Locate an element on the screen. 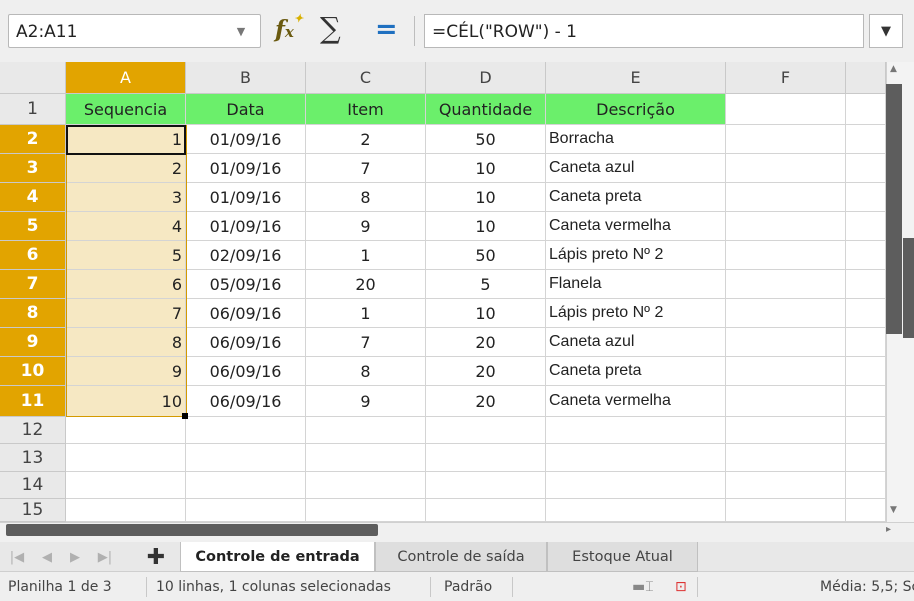 The width and height of the screenshot is (914, 601). table-cell: 3 is located at coordinates (126, 197).